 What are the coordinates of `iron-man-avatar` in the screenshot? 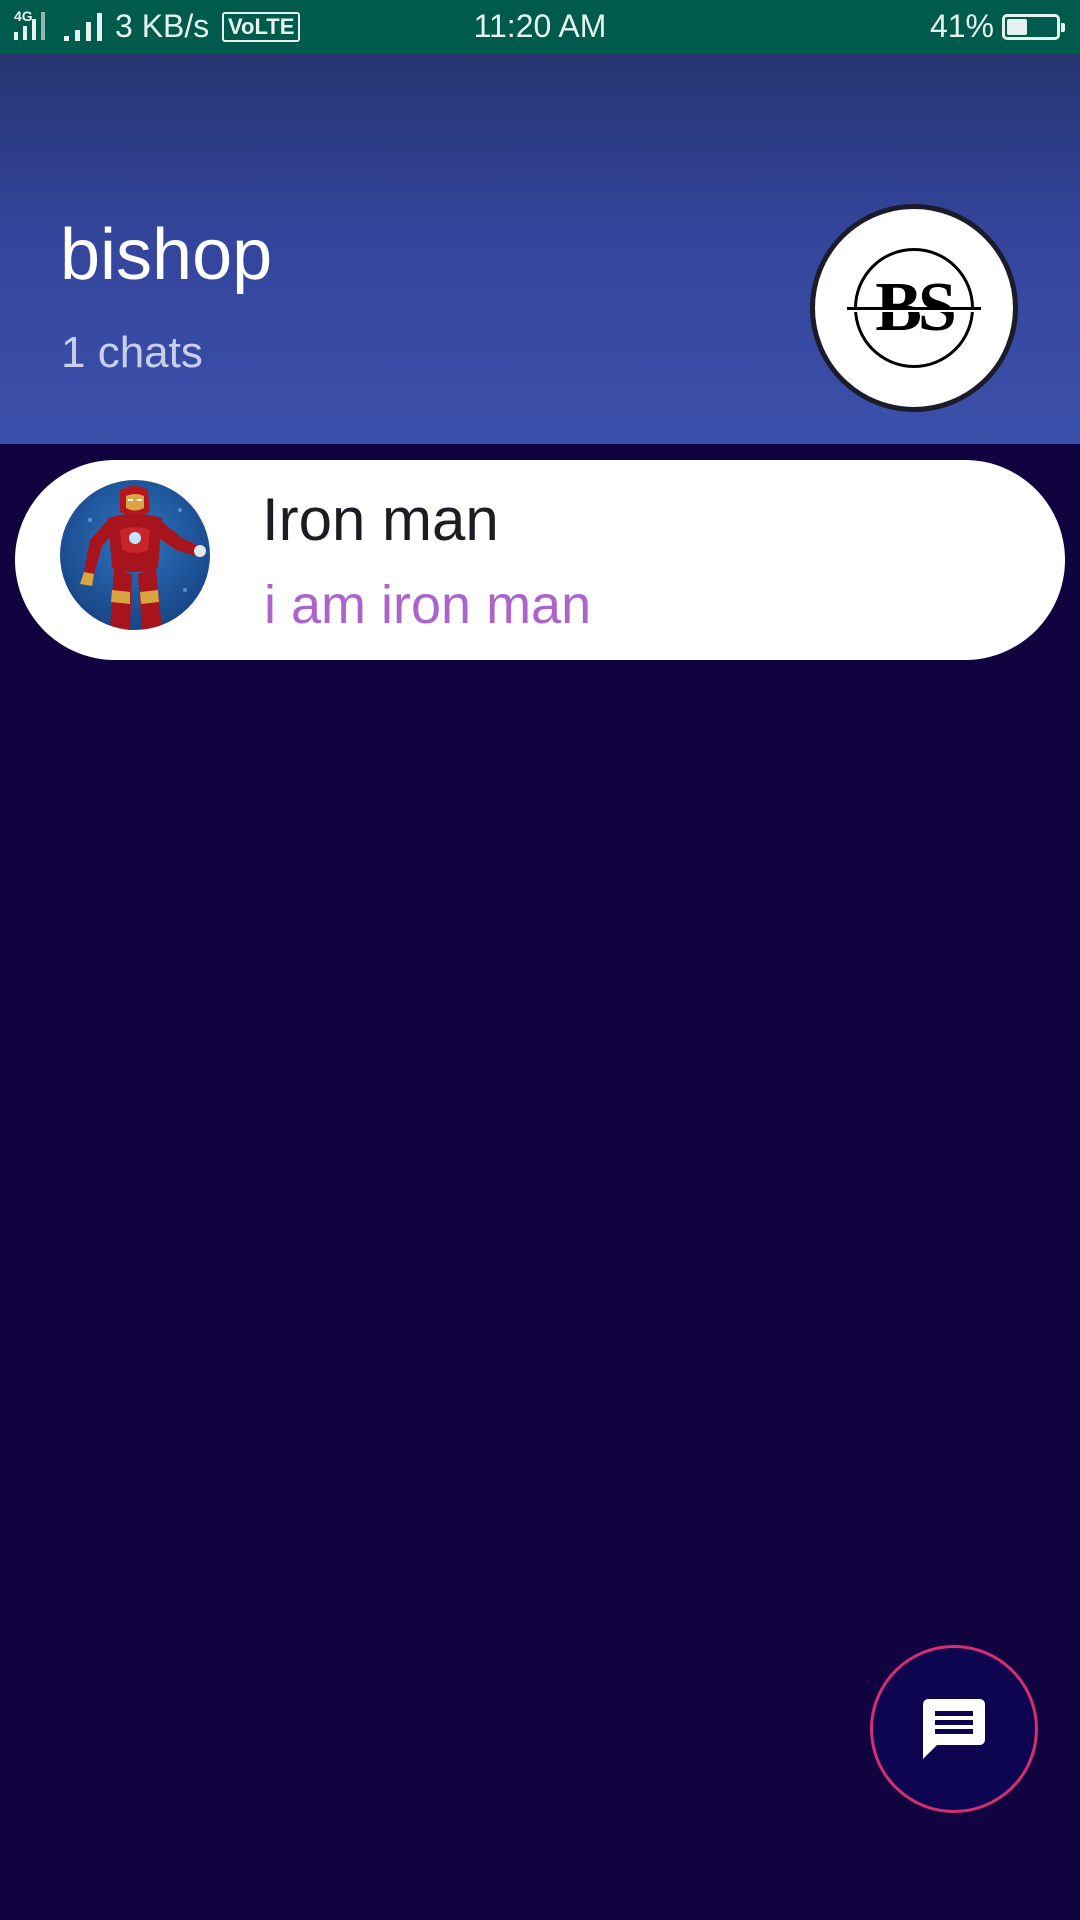 It's located at (135, 555).